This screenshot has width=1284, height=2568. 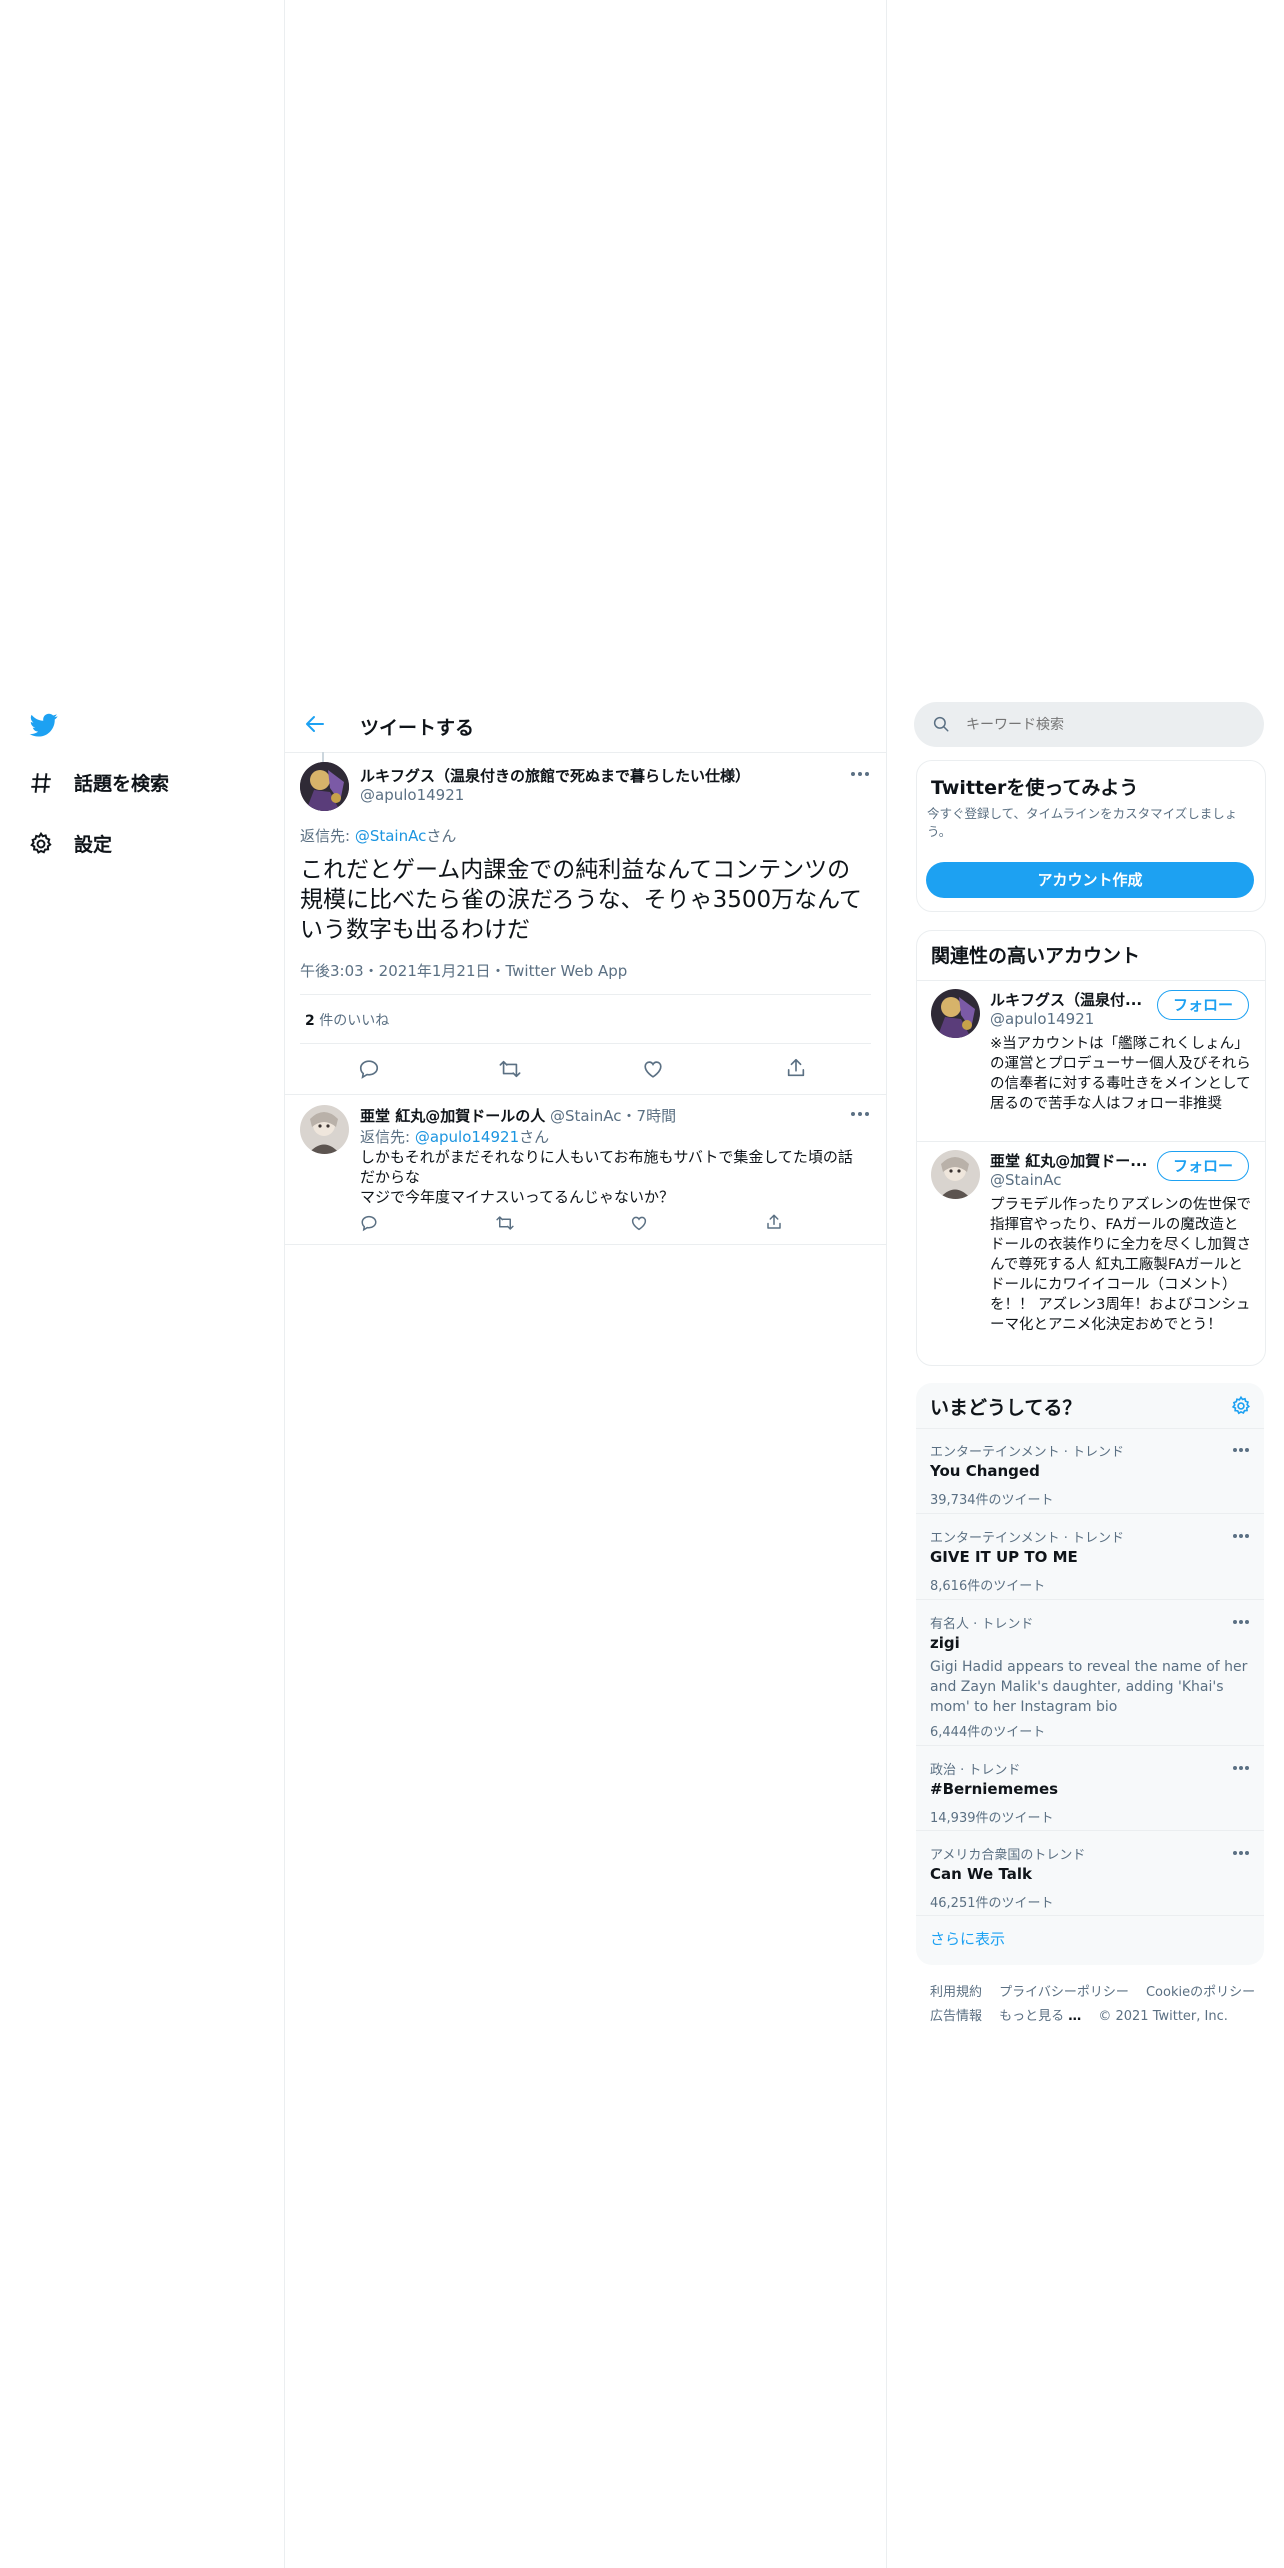 What do you see at coordinates (988, 1586) in the screenshot?
I see `trend-count: 8,616件のツイート` at bounding box center [988, 1586].